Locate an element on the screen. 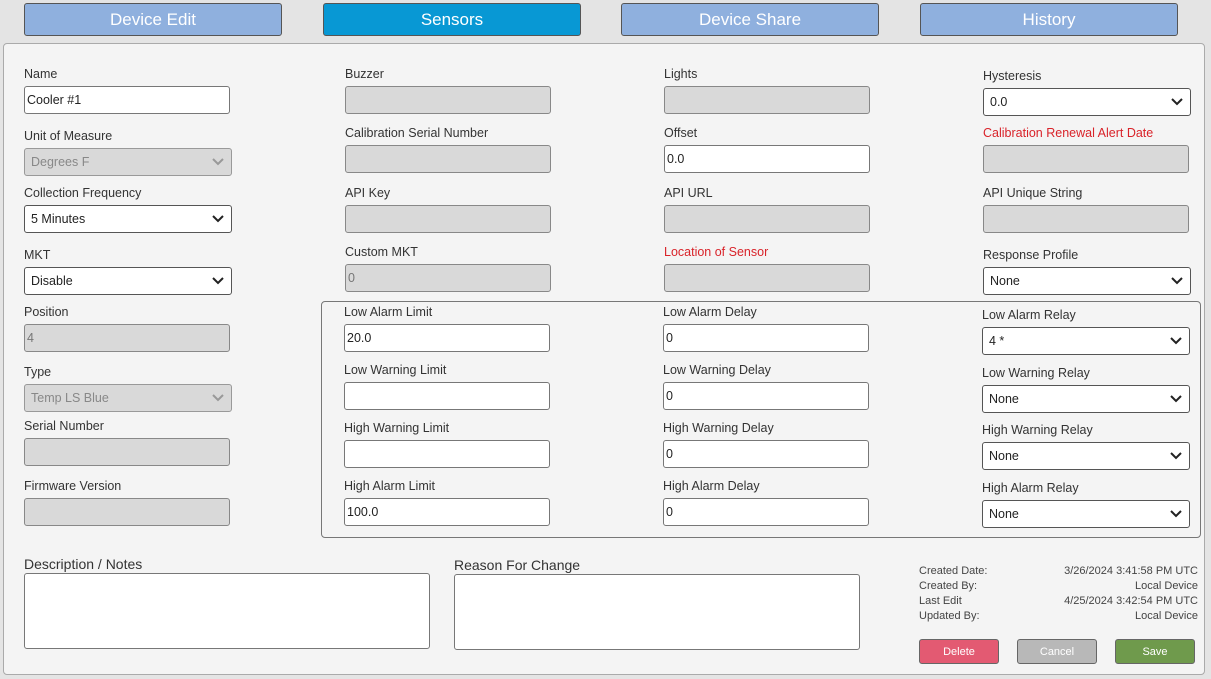 The width and height of the screenshot is (1211, 679). description-notes-label: Description / Notes is located at coordinates (83, 564).